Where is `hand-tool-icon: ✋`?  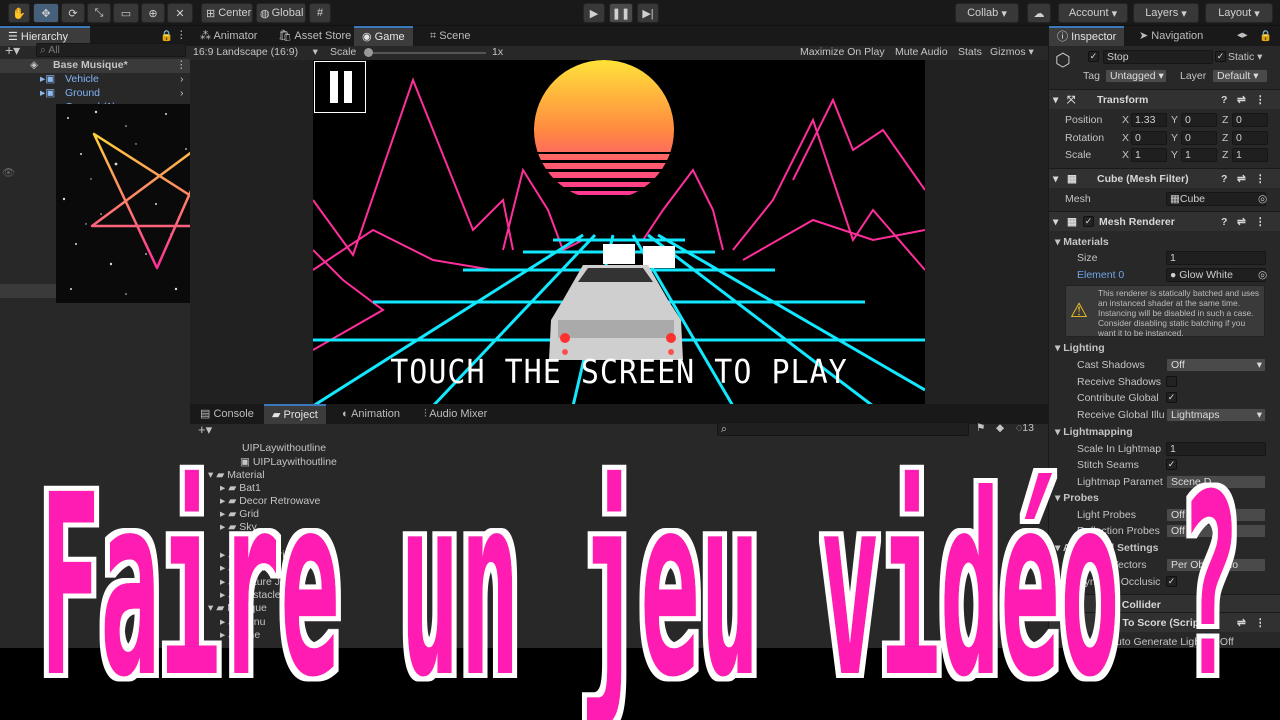
hand-tool-icon: ✋ is located at coordinates (19, 13).